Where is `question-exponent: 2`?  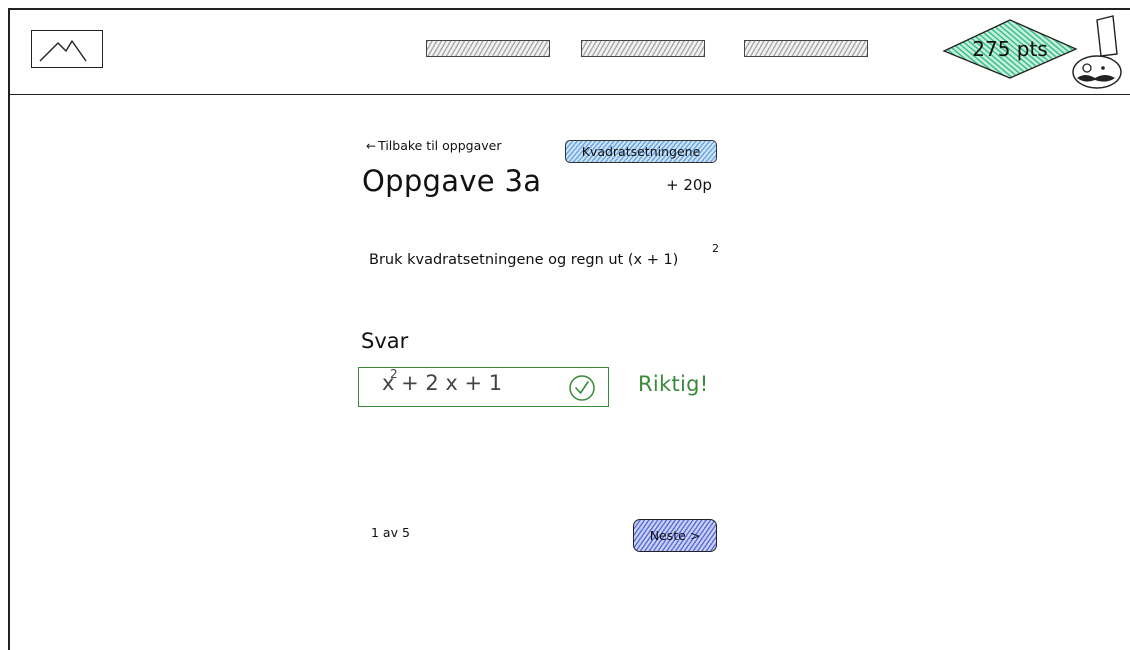
question-exponent: 2 is located at coordinates (715, 248).